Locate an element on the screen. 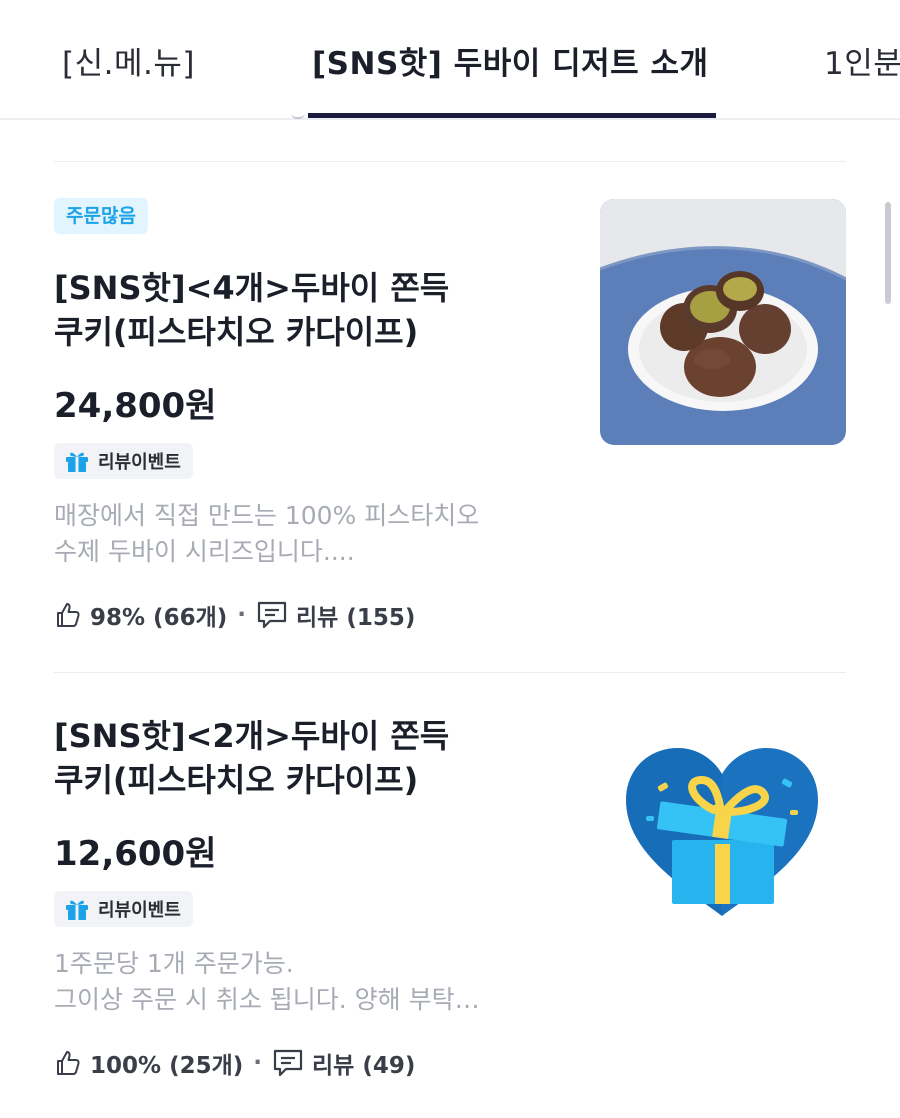  scrollbar is located at coordinates (888, 253).